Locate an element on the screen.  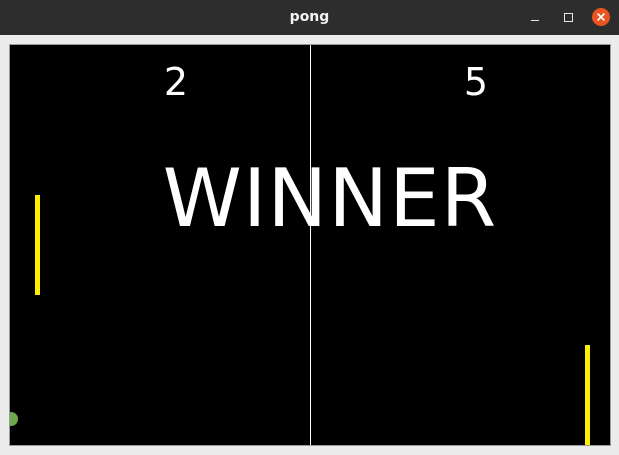
minimize-icon is located at coordinates (535, 20).